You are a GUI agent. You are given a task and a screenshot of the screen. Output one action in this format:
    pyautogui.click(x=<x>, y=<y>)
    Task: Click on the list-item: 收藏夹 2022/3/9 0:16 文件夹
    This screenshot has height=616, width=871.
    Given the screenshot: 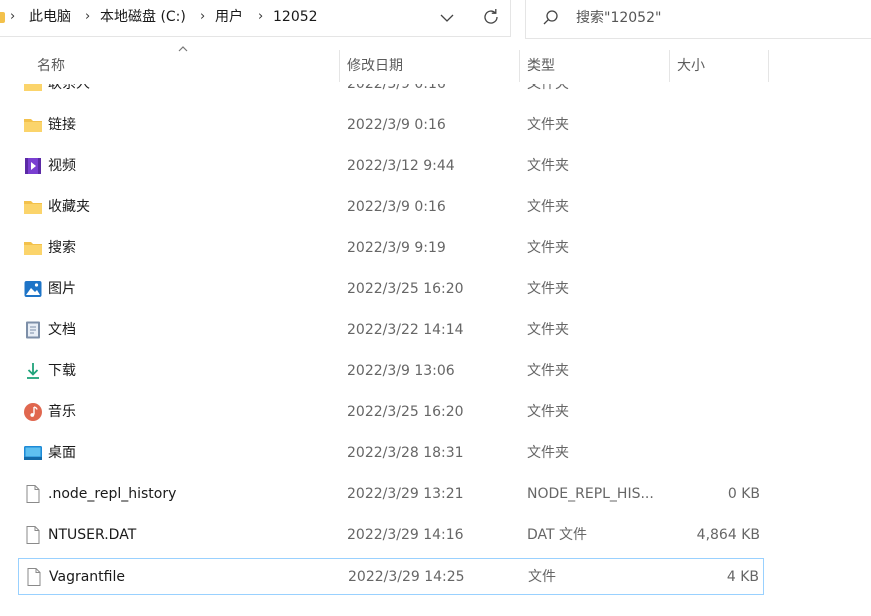 What is the action you would take?
    pyautogui.click(x=391, y=207)
    